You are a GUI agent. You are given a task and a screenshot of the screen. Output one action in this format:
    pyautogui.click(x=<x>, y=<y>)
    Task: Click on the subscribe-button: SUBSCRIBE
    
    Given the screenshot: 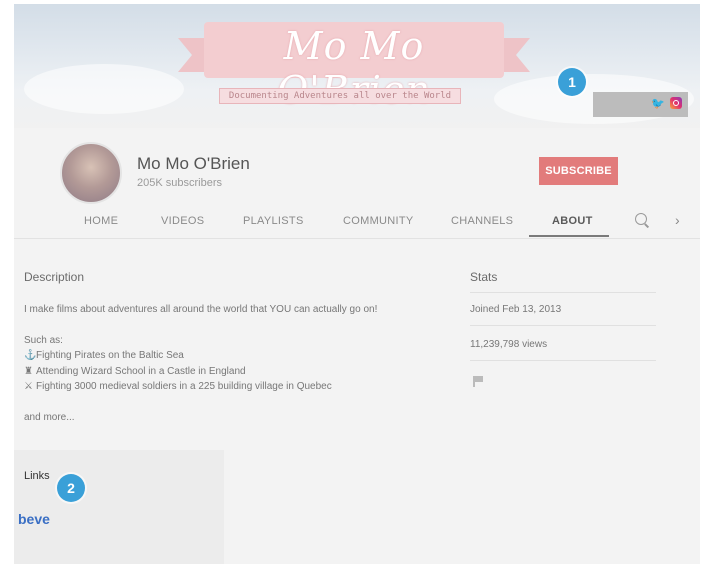 What is the action you would take?
    pyautogui.click(x=578, y=171)
    